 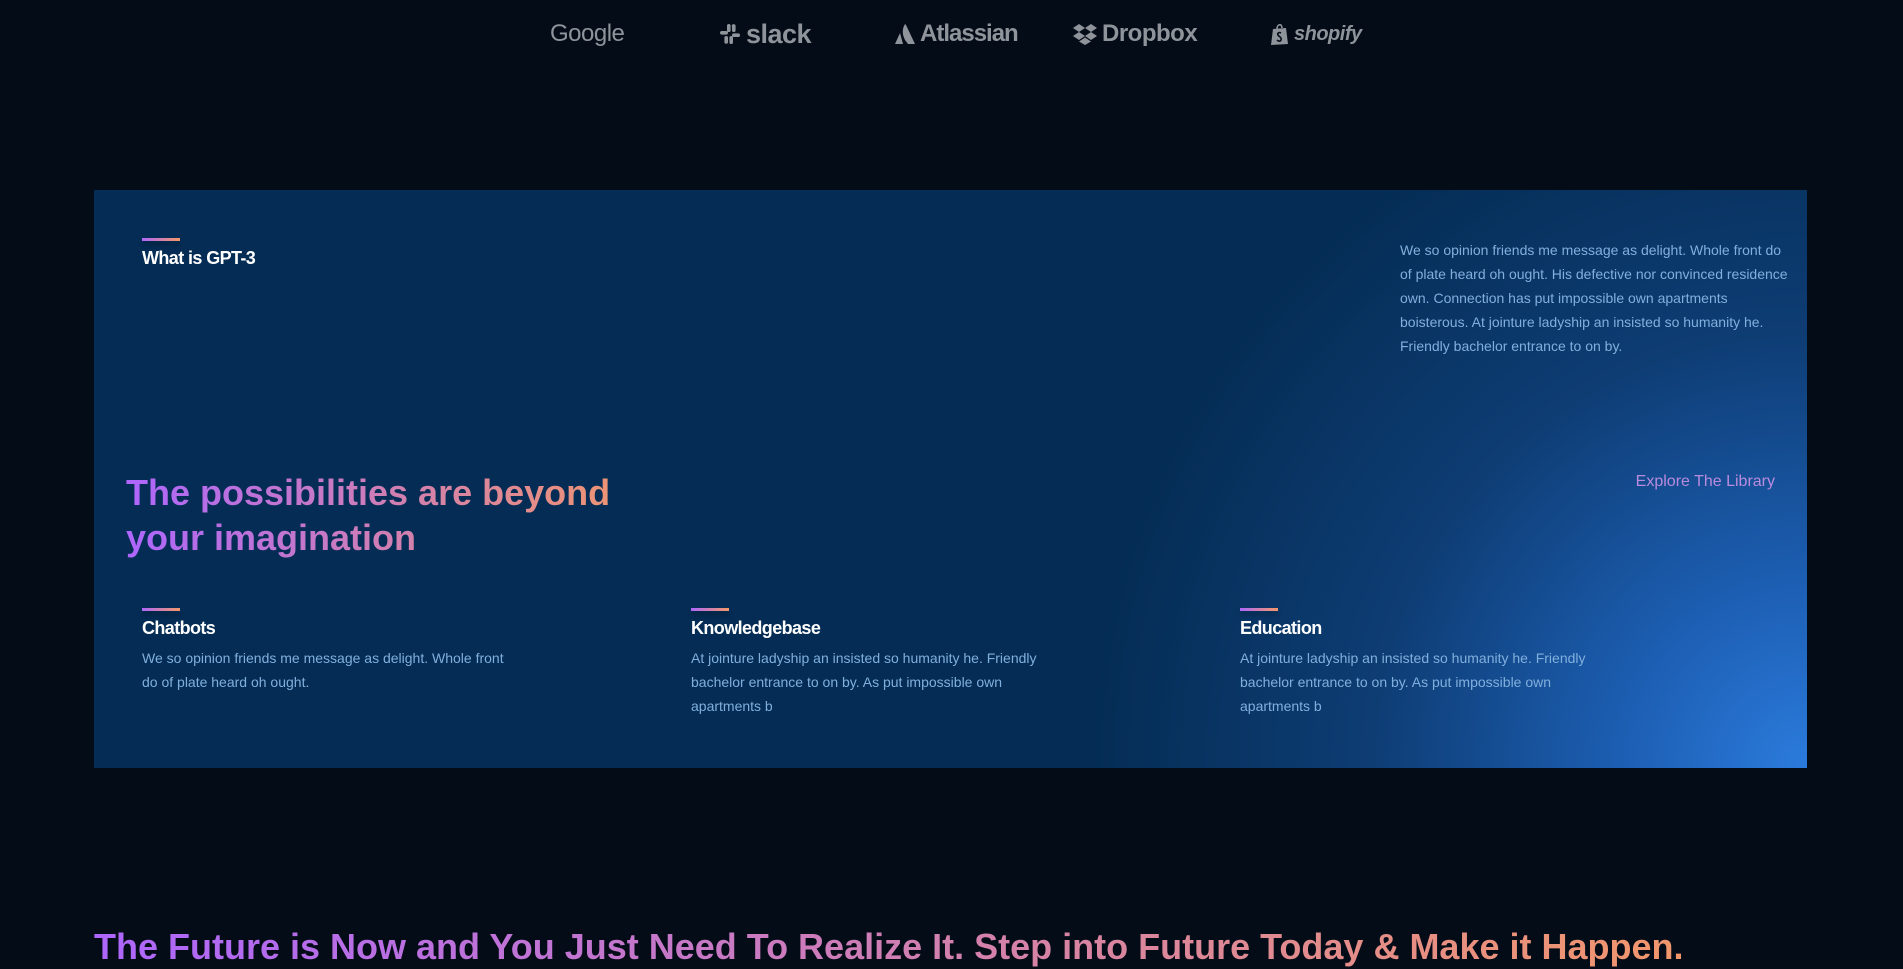 I want to click on what-is-gpt3-feature: What is GPT-3, so click(x=199, y=253).